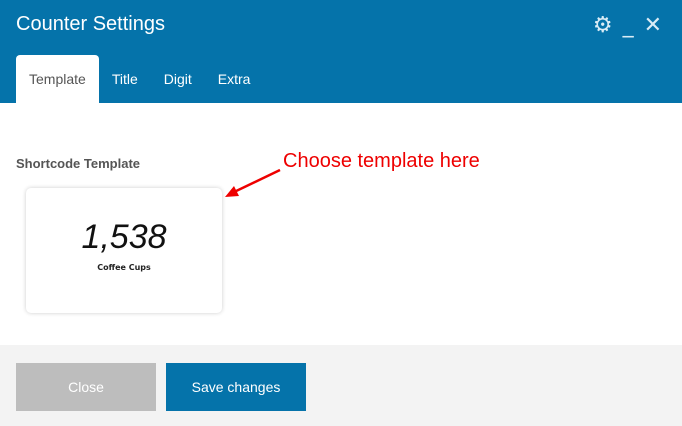 Image resolution: width=682 pixels, height=426 pixels. I want to click on tab-extra: Extra, so click(234, 79).